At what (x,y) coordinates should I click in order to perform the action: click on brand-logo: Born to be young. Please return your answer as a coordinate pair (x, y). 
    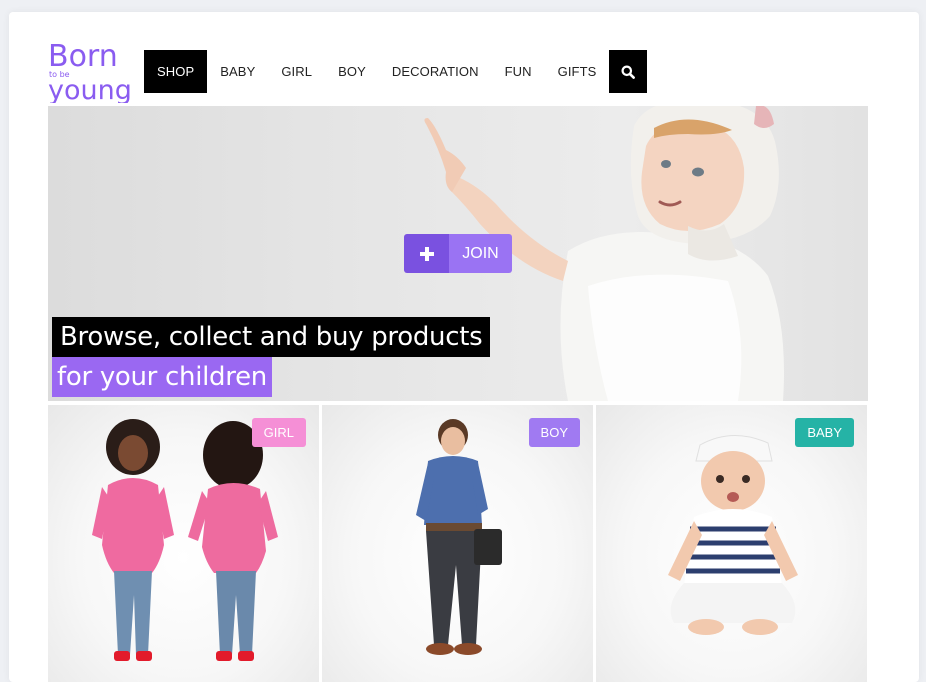
    Looking at the image, I should click on (90, 72).